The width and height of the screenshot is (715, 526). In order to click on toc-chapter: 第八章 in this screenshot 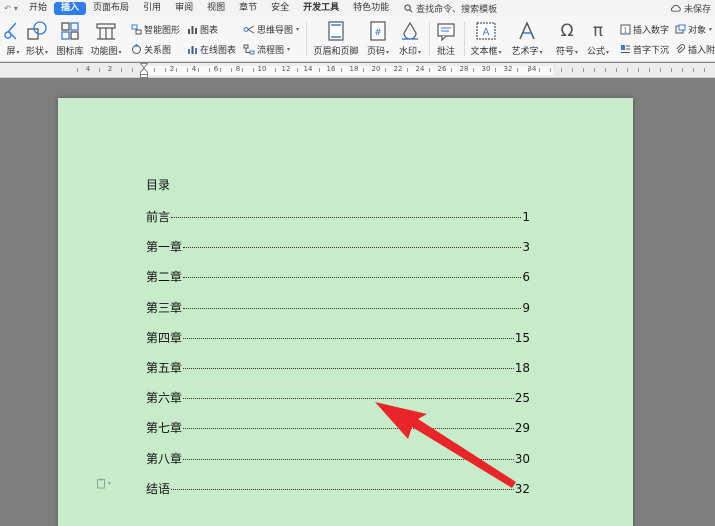, I will do `click(164, 458)`.